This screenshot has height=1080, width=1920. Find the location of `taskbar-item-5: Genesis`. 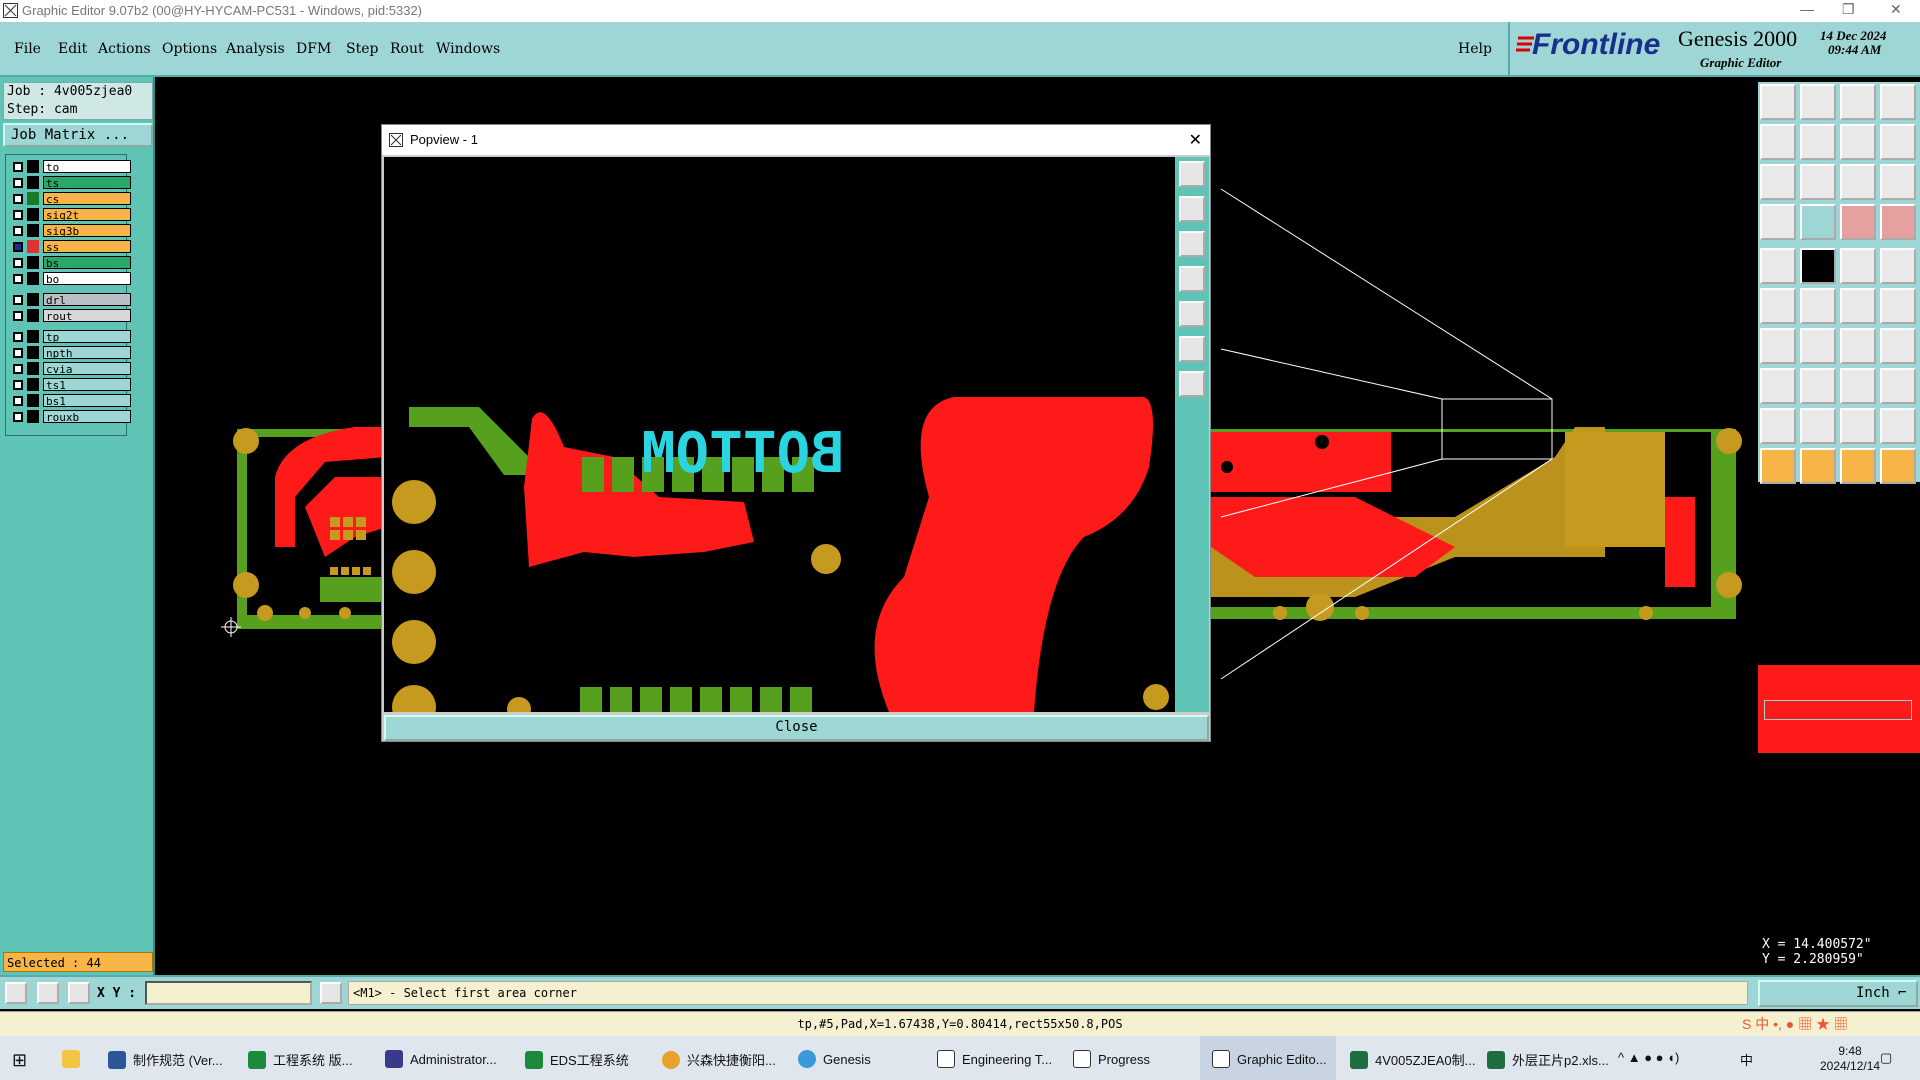

taskbar-item-5: Genesis is located at coordinates (834, 1058).